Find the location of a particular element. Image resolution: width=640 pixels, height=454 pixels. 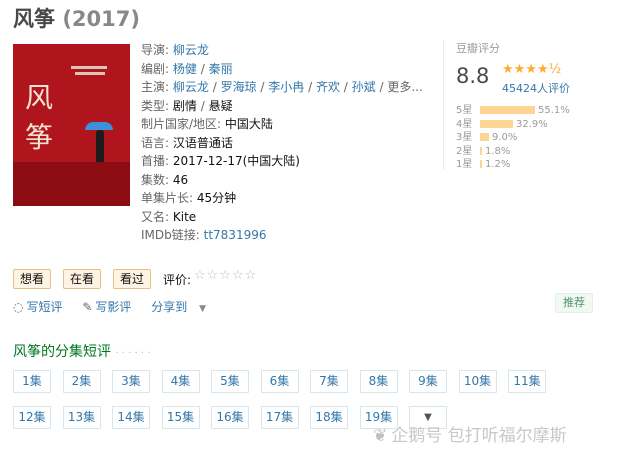

info-row: 集数: 46 is located at coordinates (165, 179).